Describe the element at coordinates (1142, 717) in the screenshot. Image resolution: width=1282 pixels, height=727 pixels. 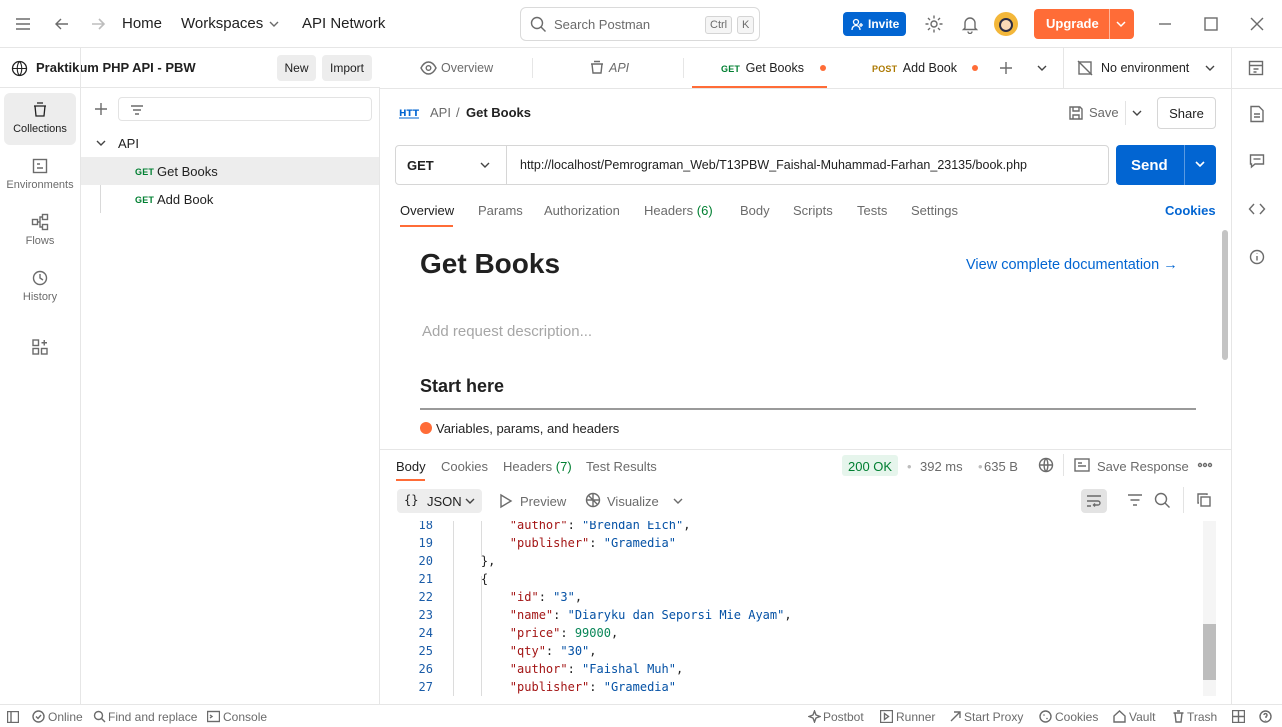
I see `status-vault: Vault` at that location.